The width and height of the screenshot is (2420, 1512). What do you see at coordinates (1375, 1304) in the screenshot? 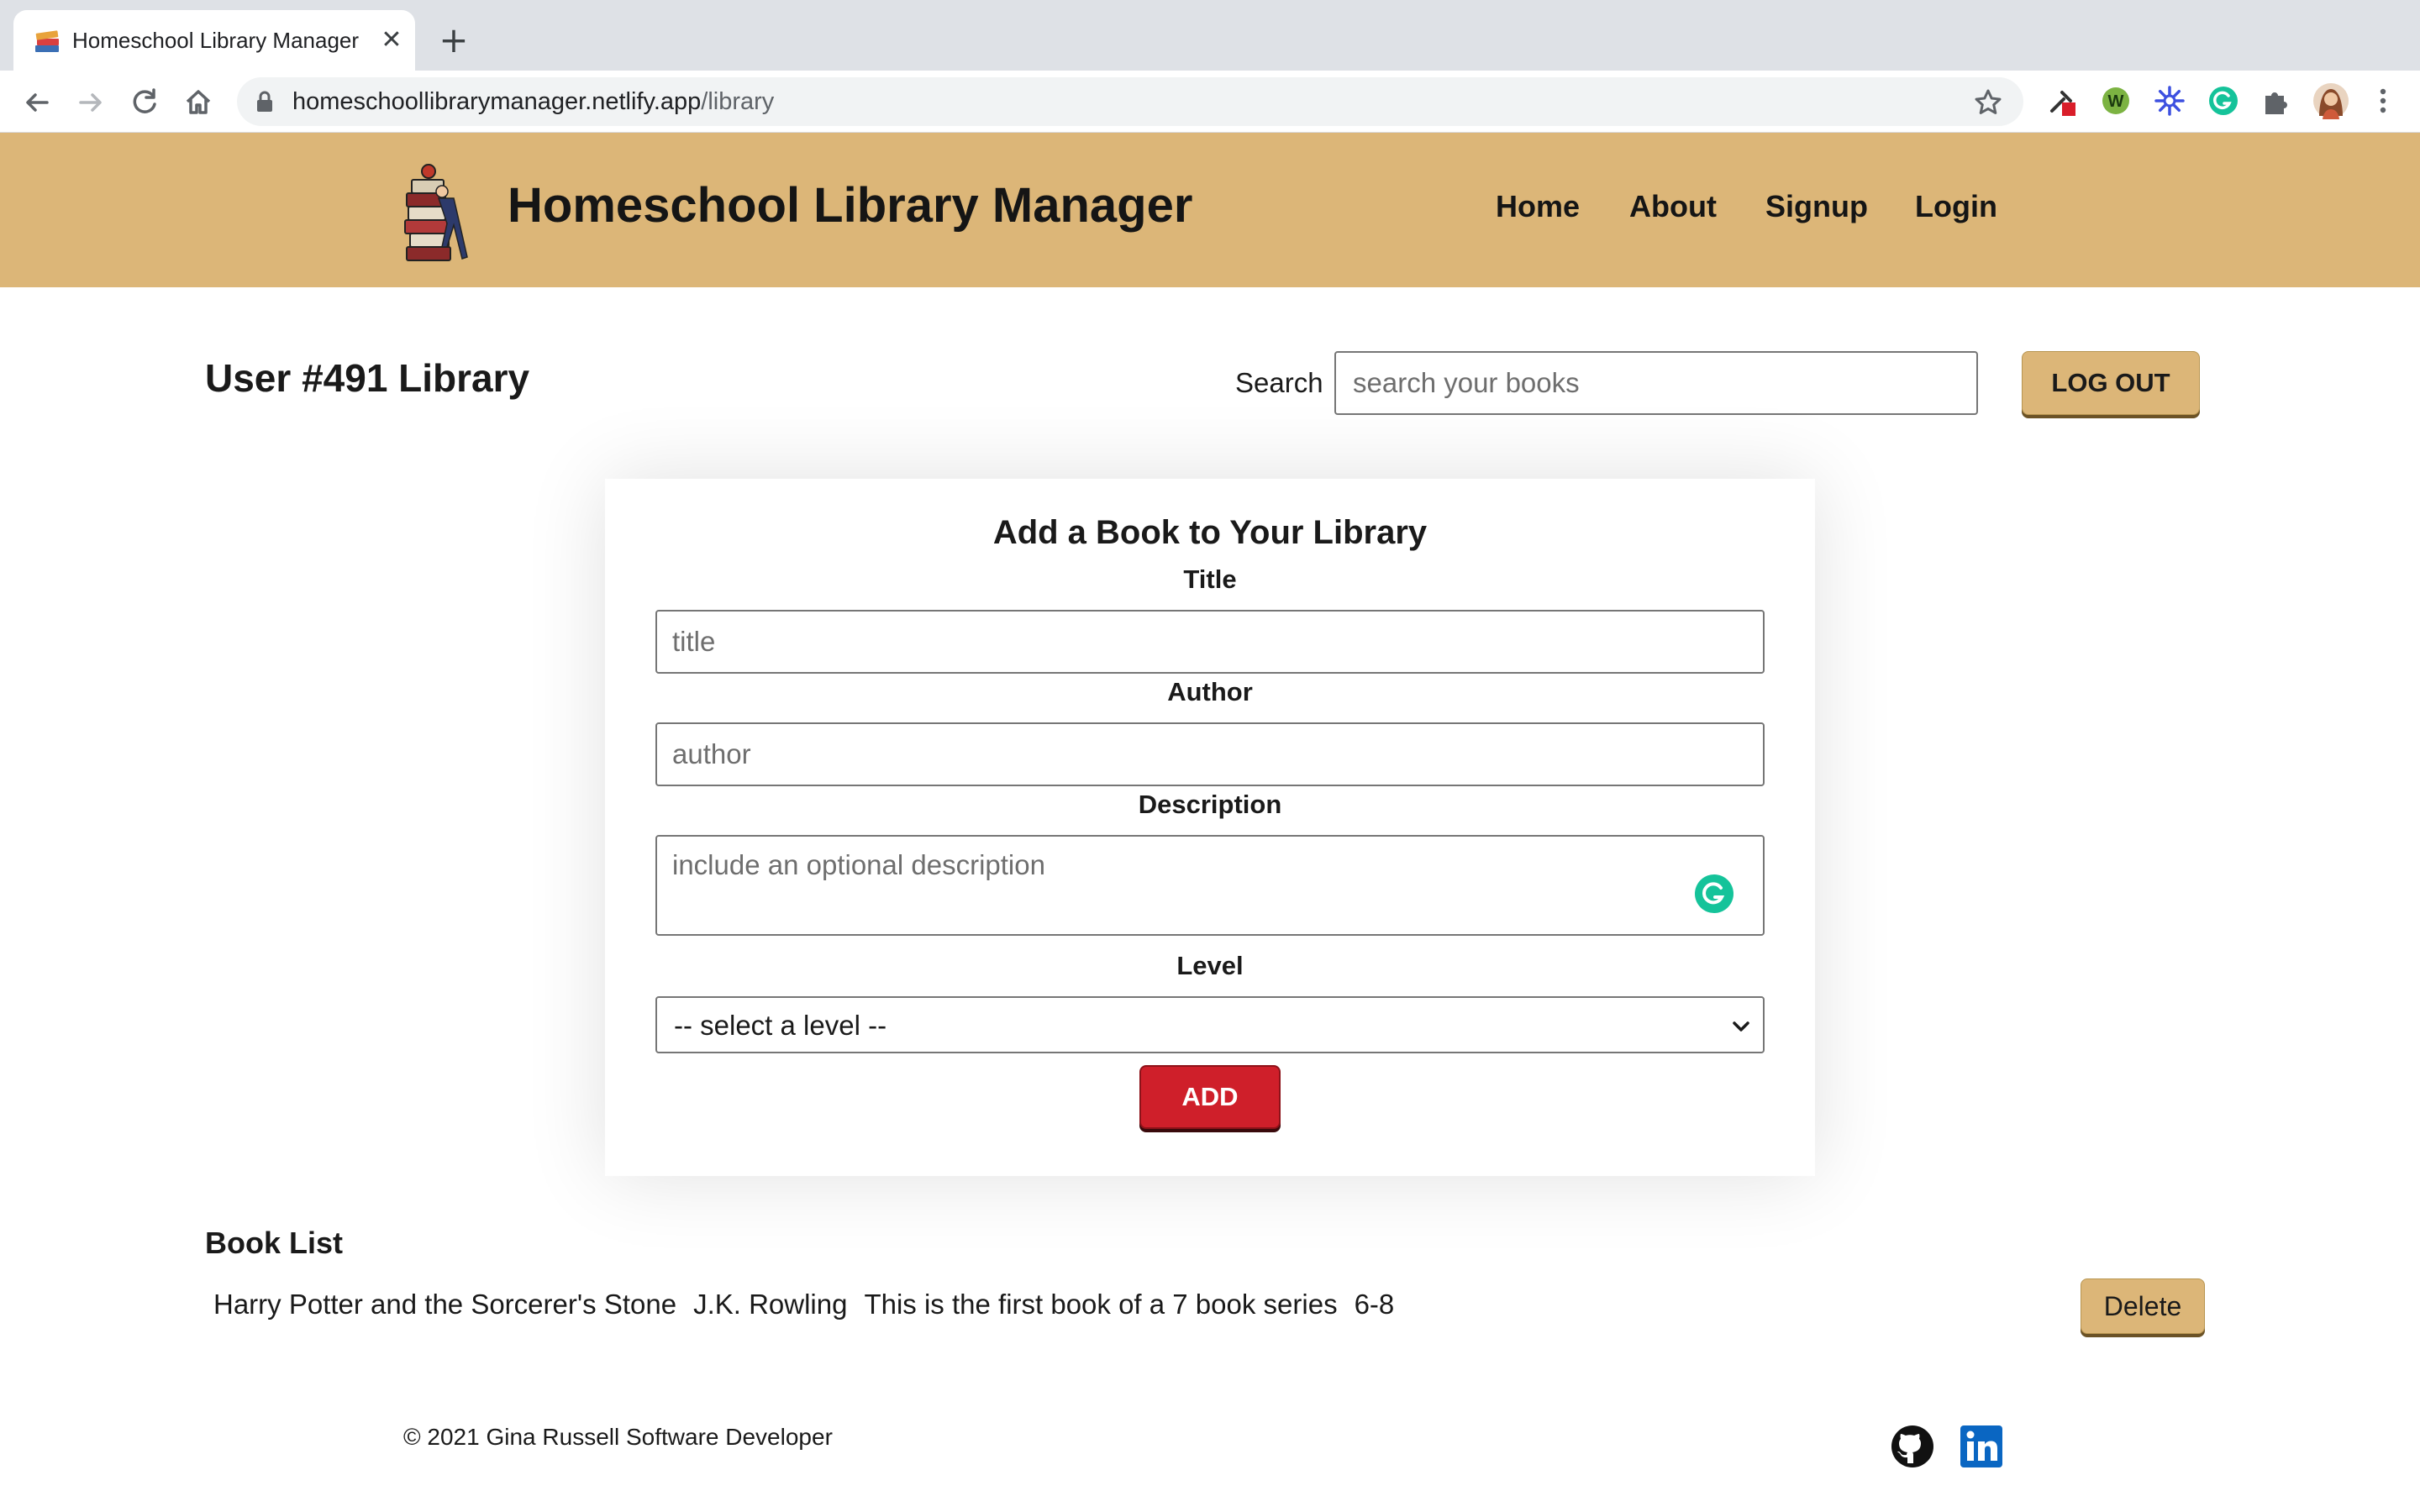
I see `book-level: 6-8` at bounding box center [1375, 1304].